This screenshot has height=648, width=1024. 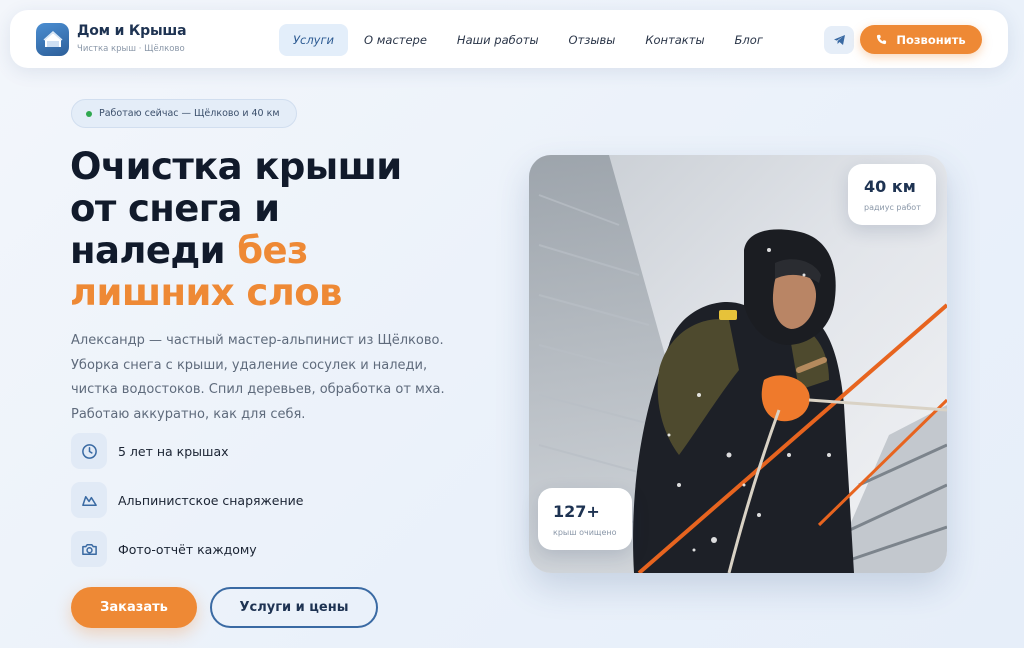 I want to click on stat-radius-label: радиус работ, so click(x=892, y=207).